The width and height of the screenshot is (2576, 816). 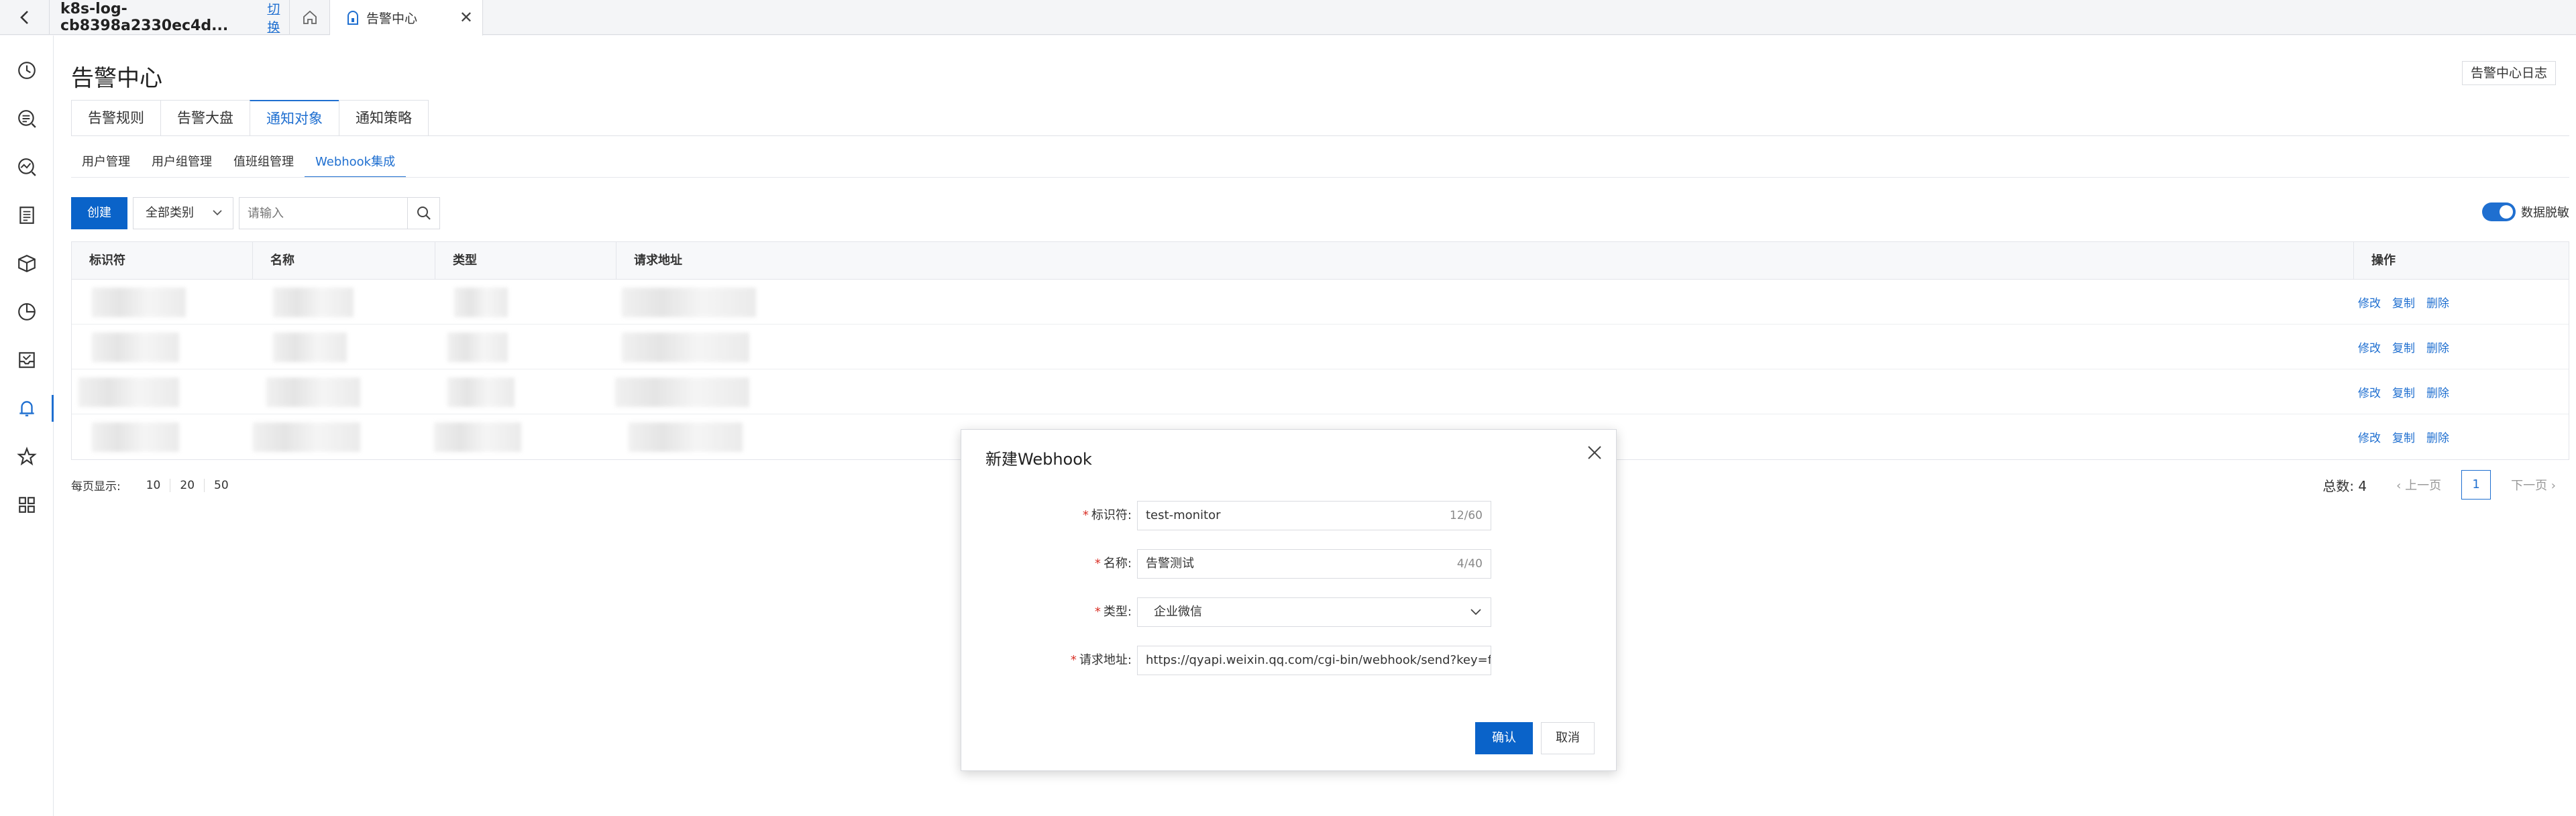 What do you see at coordinates (1183, 515) in the screenshot?
I see `identifier-value: test-monitor` at bounding box center [1183, 515].